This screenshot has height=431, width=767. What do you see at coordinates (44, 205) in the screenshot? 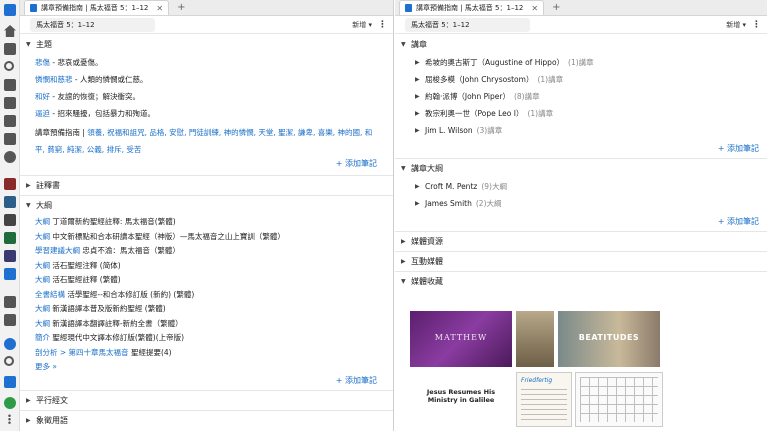
I see `section-title: 大綱` at bounding box center [44, 205].